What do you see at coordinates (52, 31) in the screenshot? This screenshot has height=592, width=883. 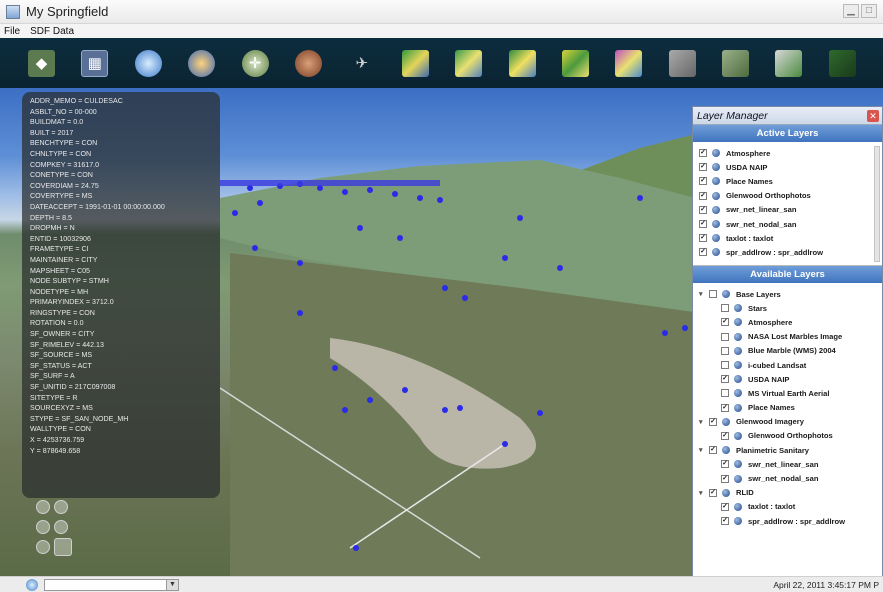 I see `menu-sdf-data: SDF Data` at bounding box center [52, 31].